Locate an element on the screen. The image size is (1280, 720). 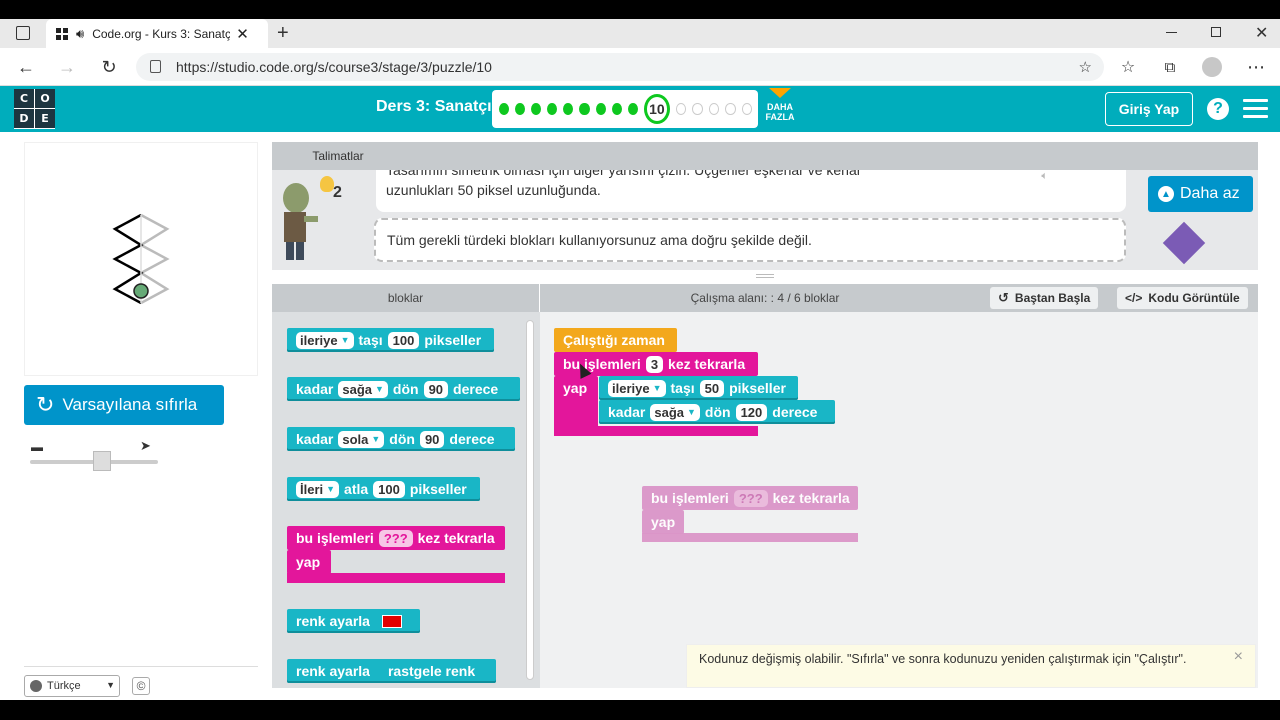
block-when-run: Çalıştığı zaman is located at coordinates (615, 340).